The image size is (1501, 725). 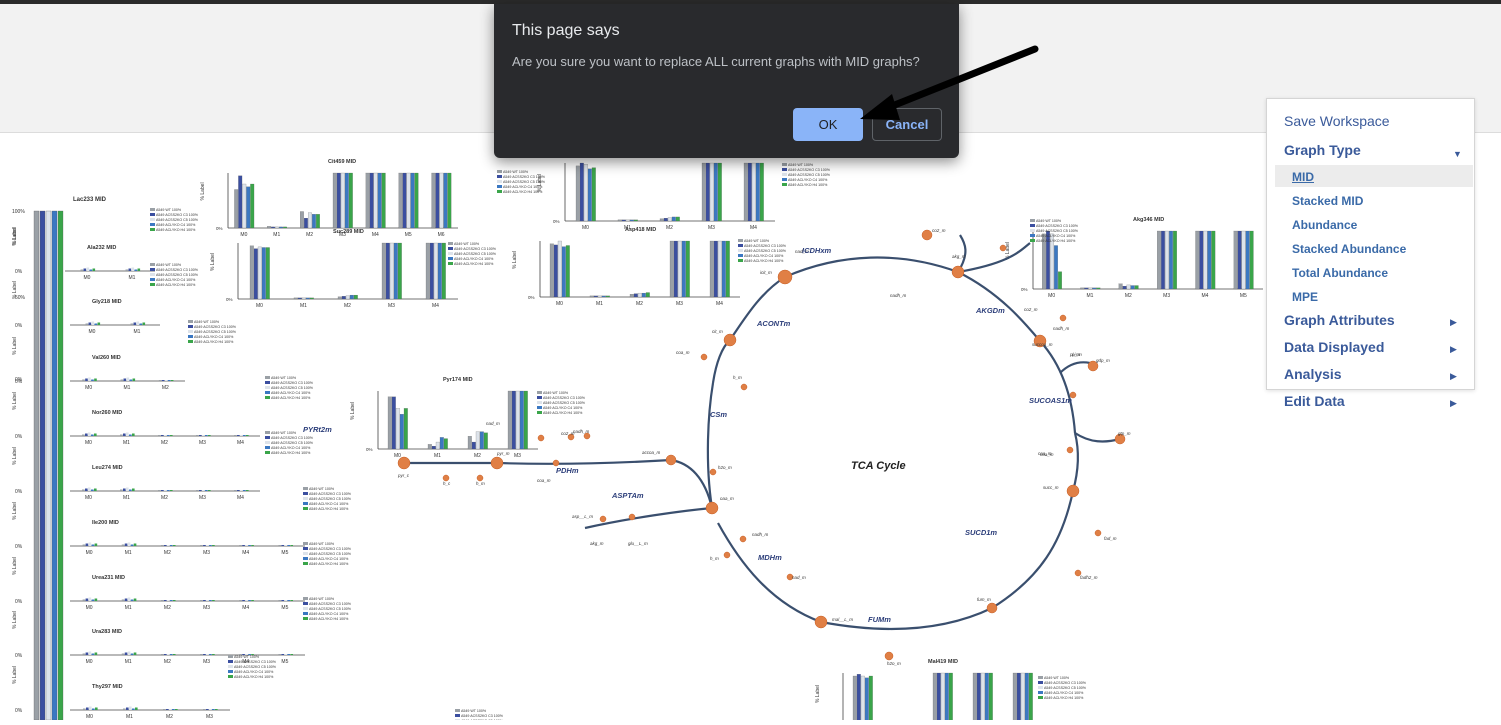 I want to click on graph-type-stacked-abundance: Stacked Abundance, so click(x=1349, y=249).